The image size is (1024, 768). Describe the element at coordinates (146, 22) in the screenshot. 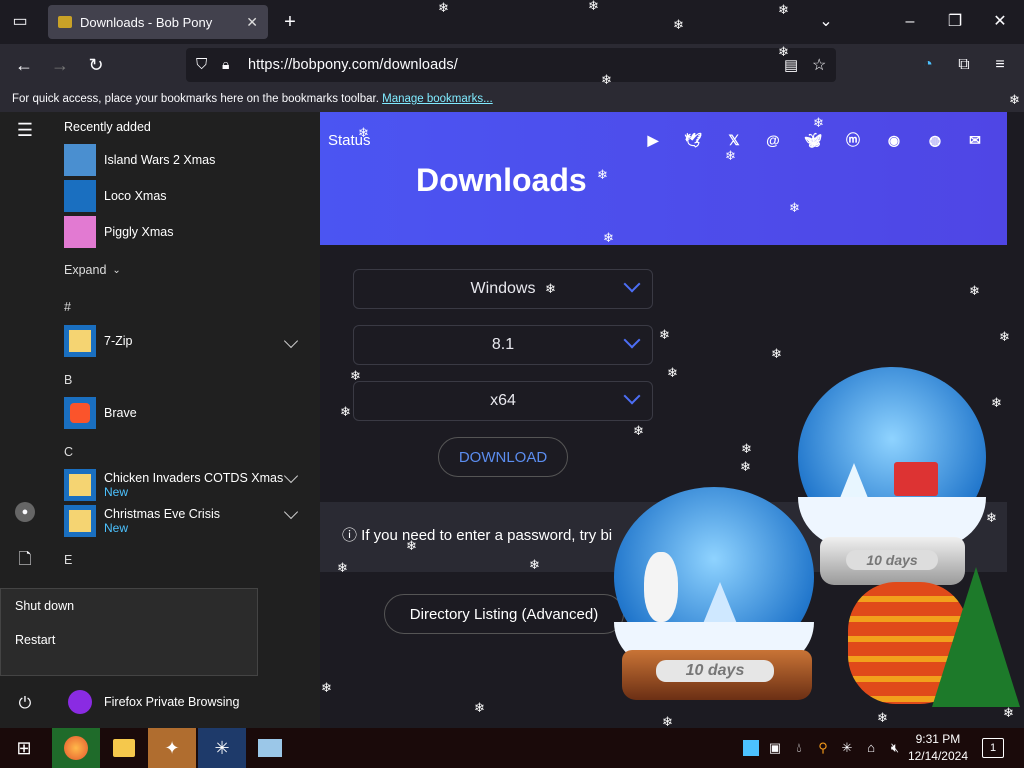

I see `tab-title: Downloads - Bob Pony` at that location.